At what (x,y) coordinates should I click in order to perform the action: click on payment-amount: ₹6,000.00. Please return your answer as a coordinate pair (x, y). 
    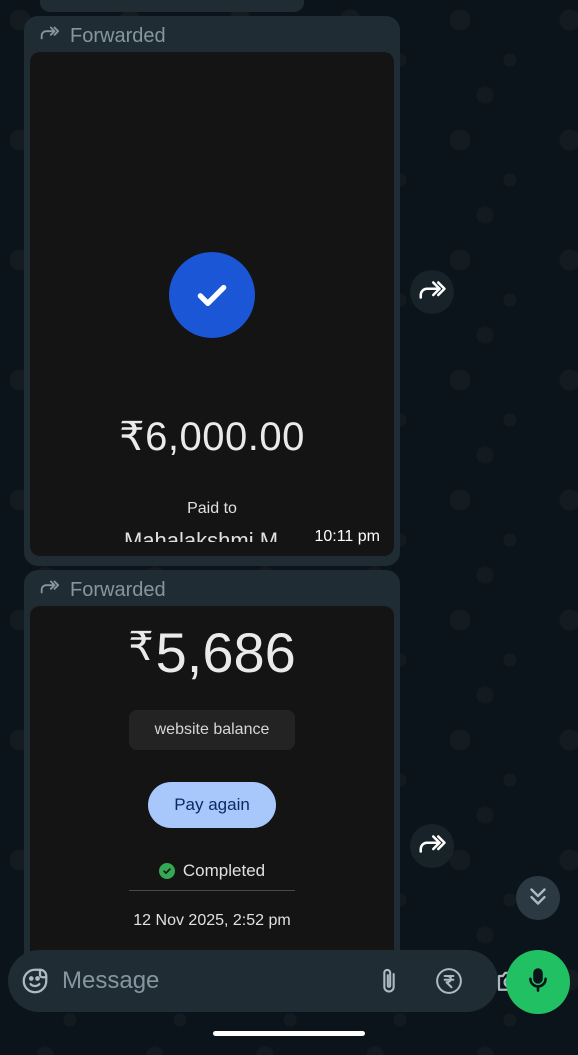
    Looking at the image, I should click on (212, 437).